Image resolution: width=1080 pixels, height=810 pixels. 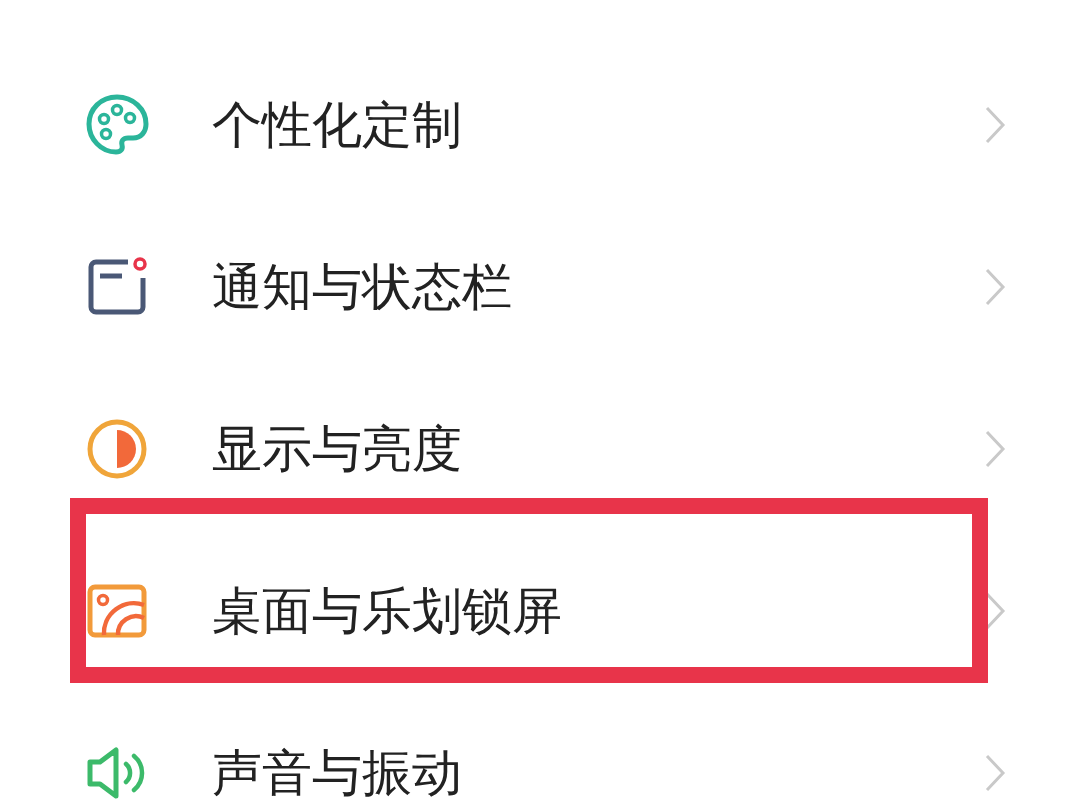 What do you see at coordinates (337, 449) in the screenshot?
I see `setting-label: 显示与亮度` at bounding box center [337, 449].